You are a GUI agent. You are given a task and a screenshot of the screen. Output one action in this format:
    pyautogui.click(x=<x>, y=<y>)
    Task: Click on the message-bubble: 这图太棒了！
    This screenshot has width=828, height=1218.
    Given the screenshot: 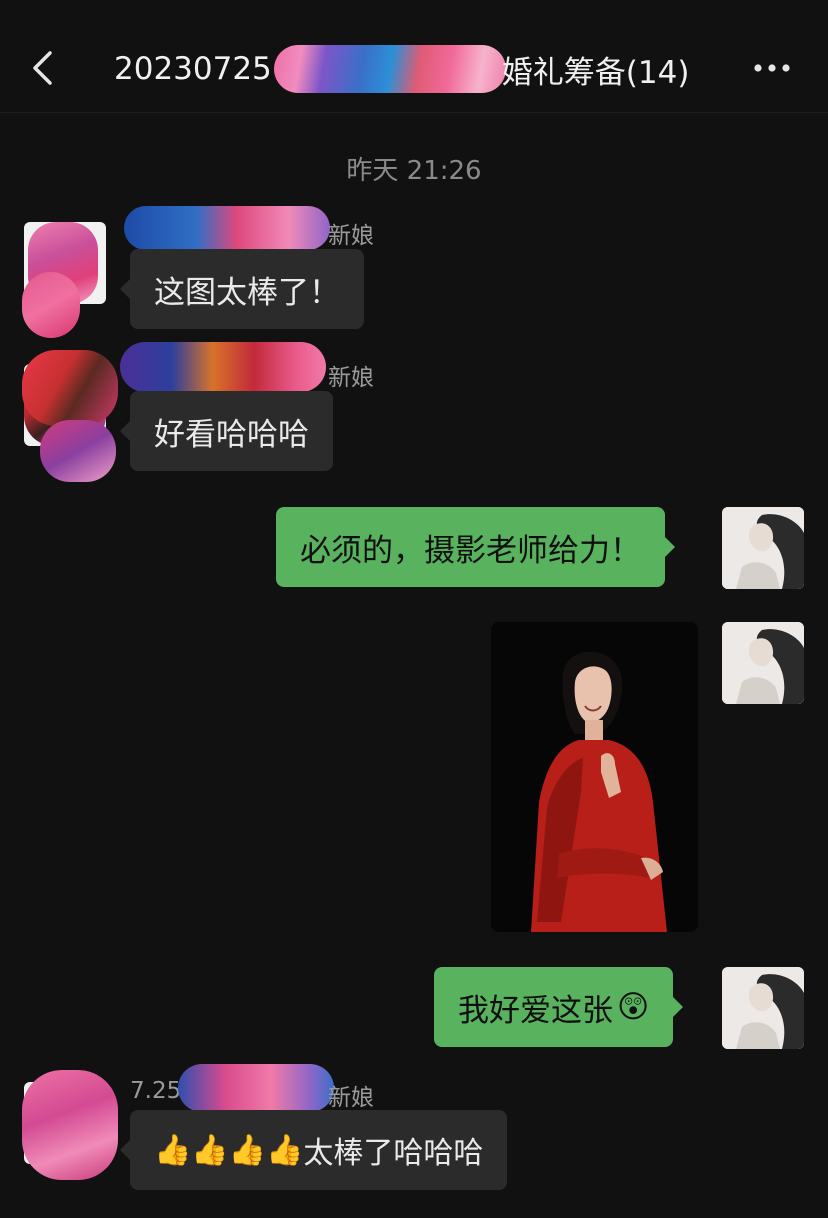 What is the action you would take?
    pyautogui.click(x=242, y=289)
    